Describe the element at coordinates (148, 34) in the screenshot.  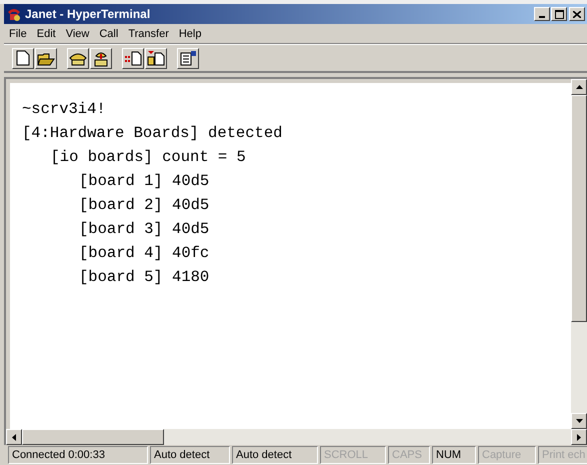
I see `menu-item: Transfer` at that location.